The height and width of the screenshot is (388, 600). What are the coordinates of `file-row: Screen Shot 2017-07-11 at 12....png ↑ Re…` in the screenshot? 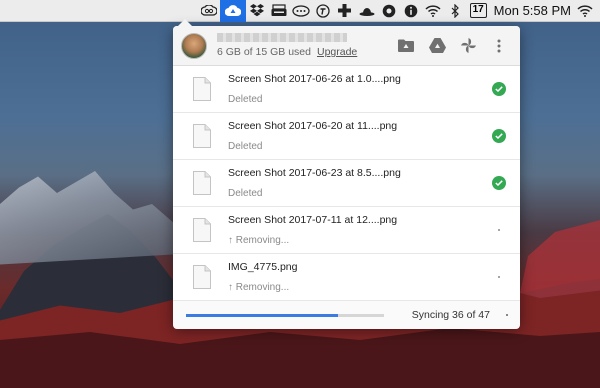 It's located at (346, 230).